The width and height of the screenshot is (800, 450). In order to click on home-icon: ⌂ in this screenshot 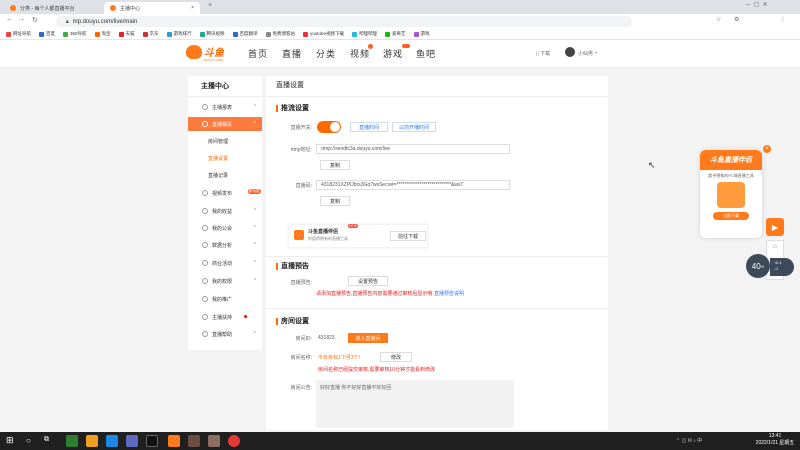, I will do `click(775, 246)`.